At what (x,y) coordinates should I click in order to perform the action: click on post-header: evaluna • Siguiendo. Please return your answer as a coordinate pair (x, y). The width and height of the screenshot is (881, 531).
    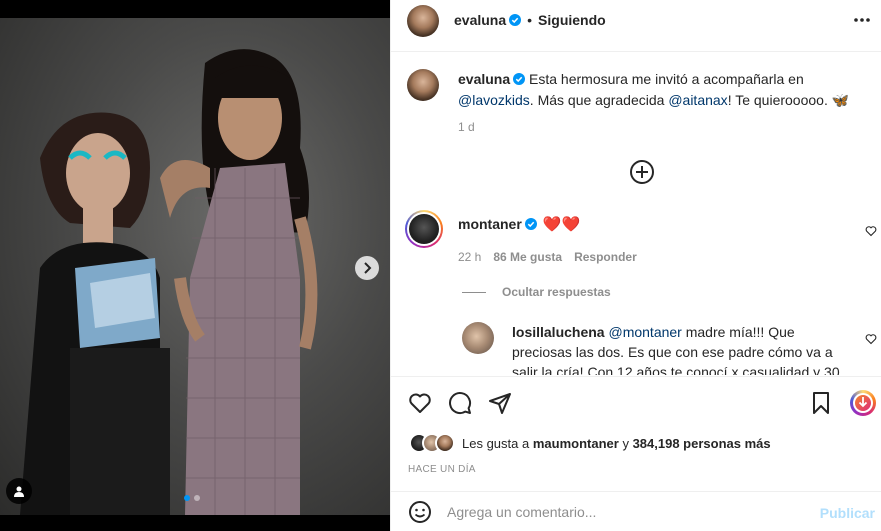
    Looking at the image, I should click on (636, 26).